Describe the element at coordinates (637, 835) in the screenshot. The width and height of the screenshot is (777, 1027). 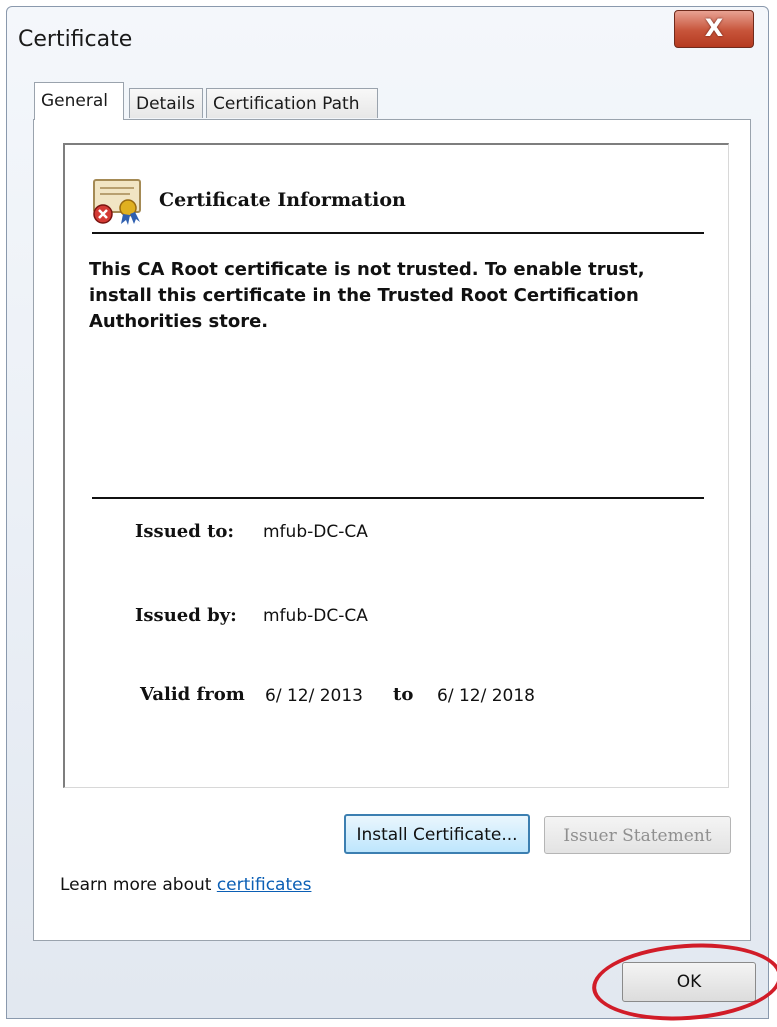
I see `issuer-statement-button: Issuer Statement` at that location.